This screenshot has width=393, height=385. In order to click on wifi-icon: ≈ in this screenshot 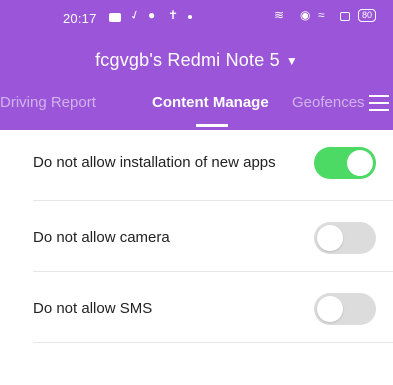, I will do `click(321, 15)`.